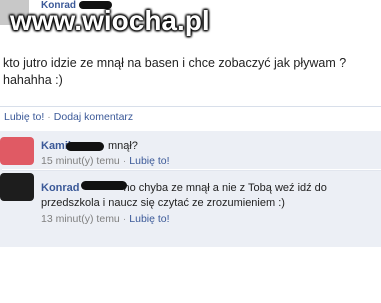 This screenshot has width=381, height=303. I want to click on post-actions: Lubię to! · Dodaj komentarz, so click(68, 117).